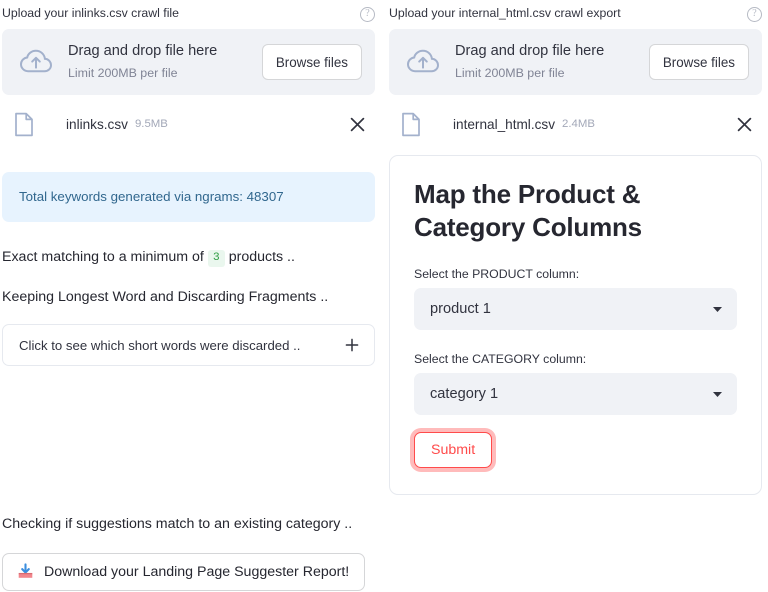 This screenshot has height=592, width=768. What do you see at coordinates (575, 308) in the screenshot?
I see `product-column-select: product 1` at bounding box center [575, 308].